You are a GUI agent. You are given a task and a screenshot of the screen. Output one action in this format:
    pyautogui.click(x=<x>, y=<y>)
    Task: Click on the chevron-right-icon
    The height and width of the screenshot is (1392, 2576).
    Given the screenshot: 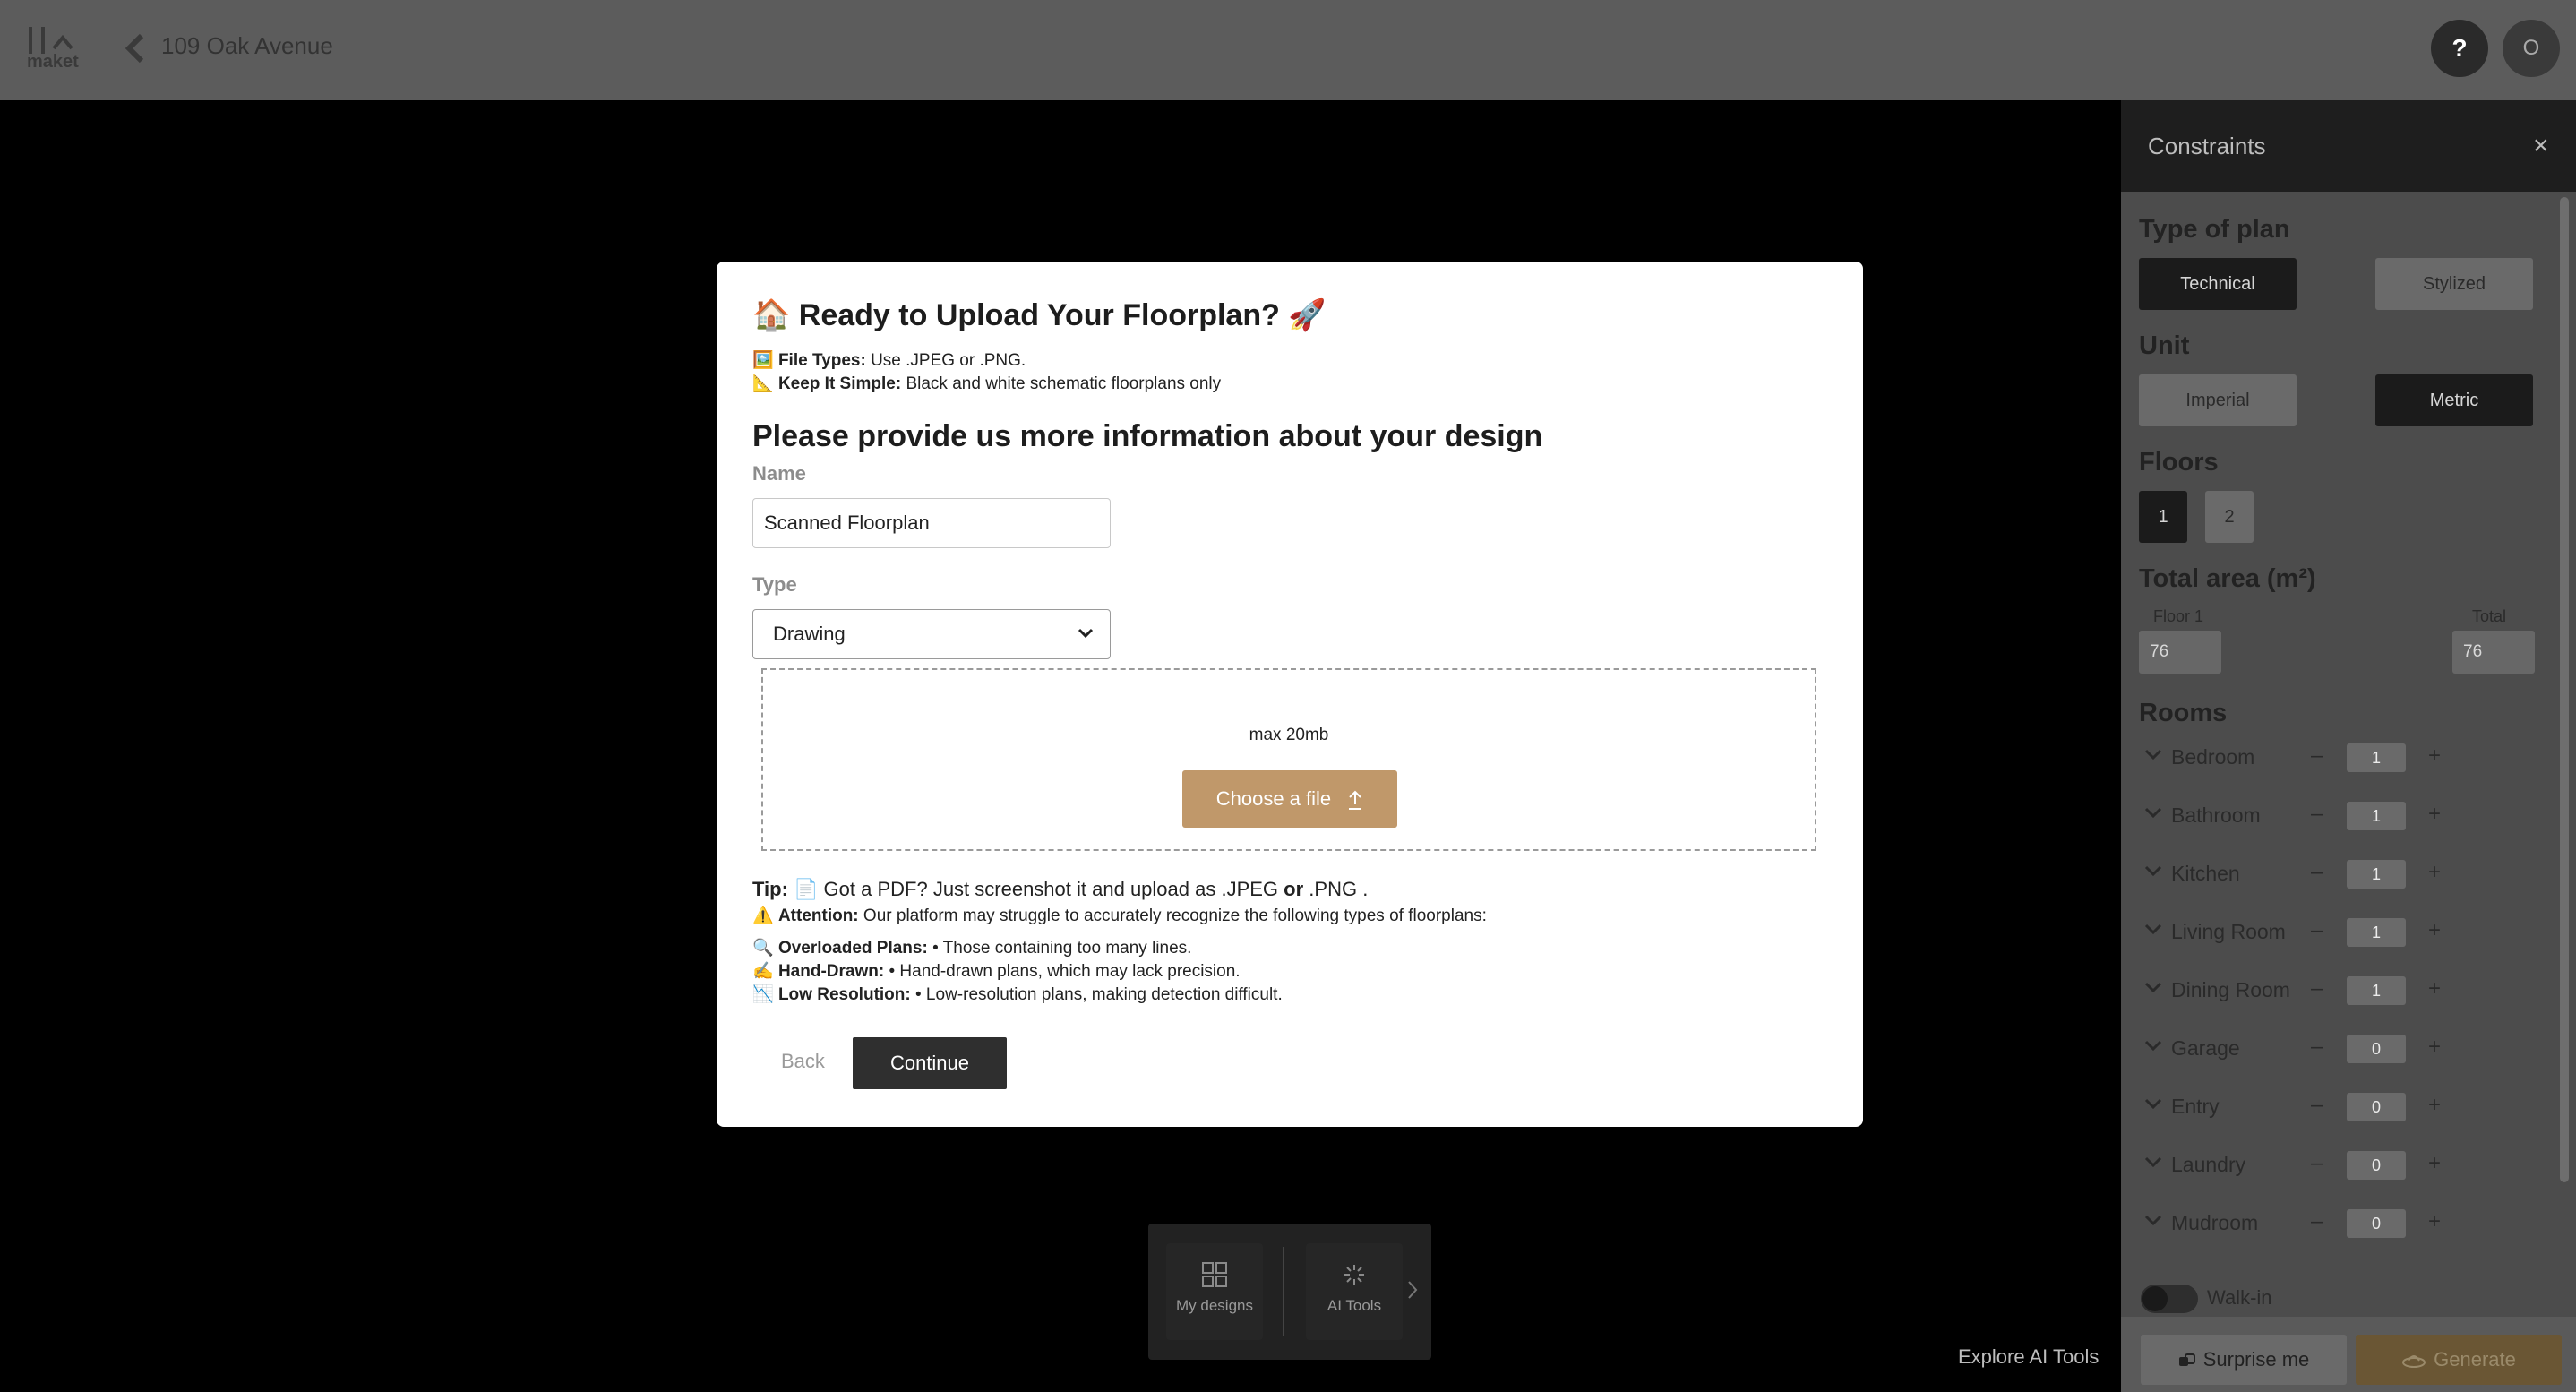 What is the action you would take?
    pyautogui.click(x=1412, y=1290)
    